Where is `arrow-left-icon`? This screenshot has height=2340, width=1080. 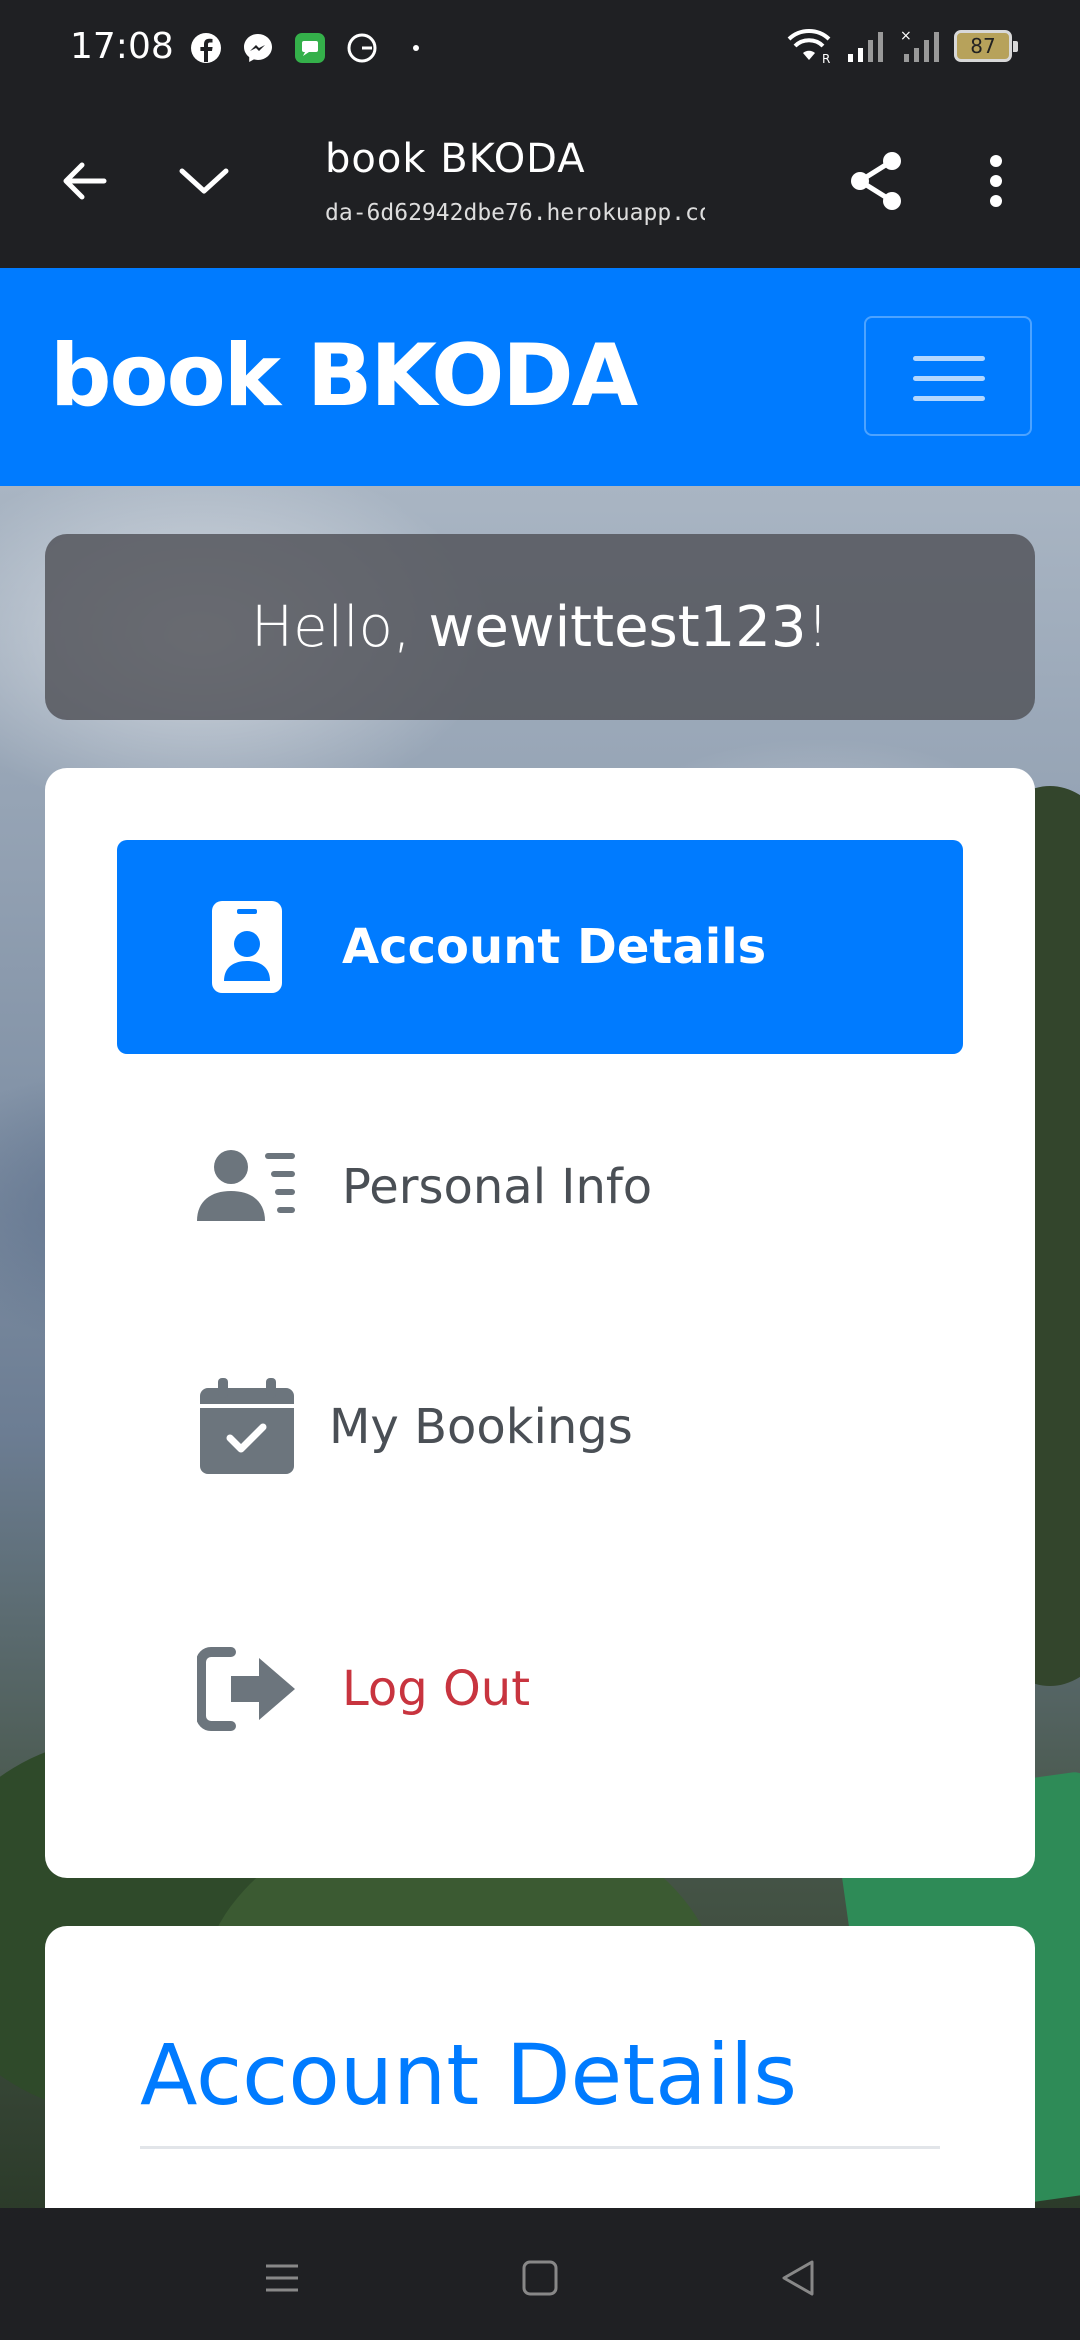
arrow-left-icon is located at coordinates (85, 181).